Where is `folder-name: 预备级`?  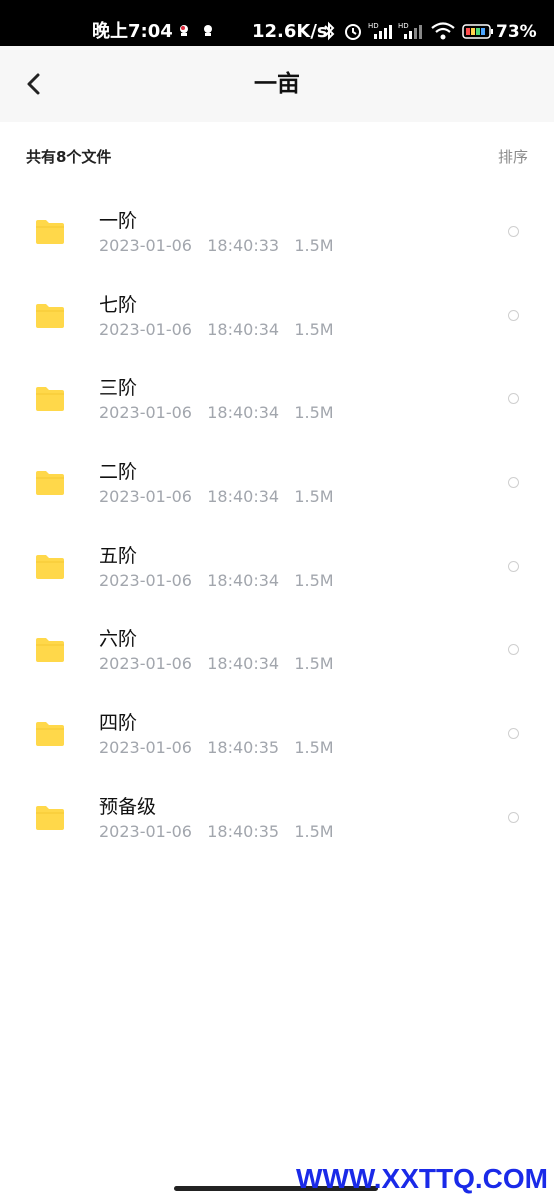
folder-name: 预备级 is located at coordinates (128, 806).